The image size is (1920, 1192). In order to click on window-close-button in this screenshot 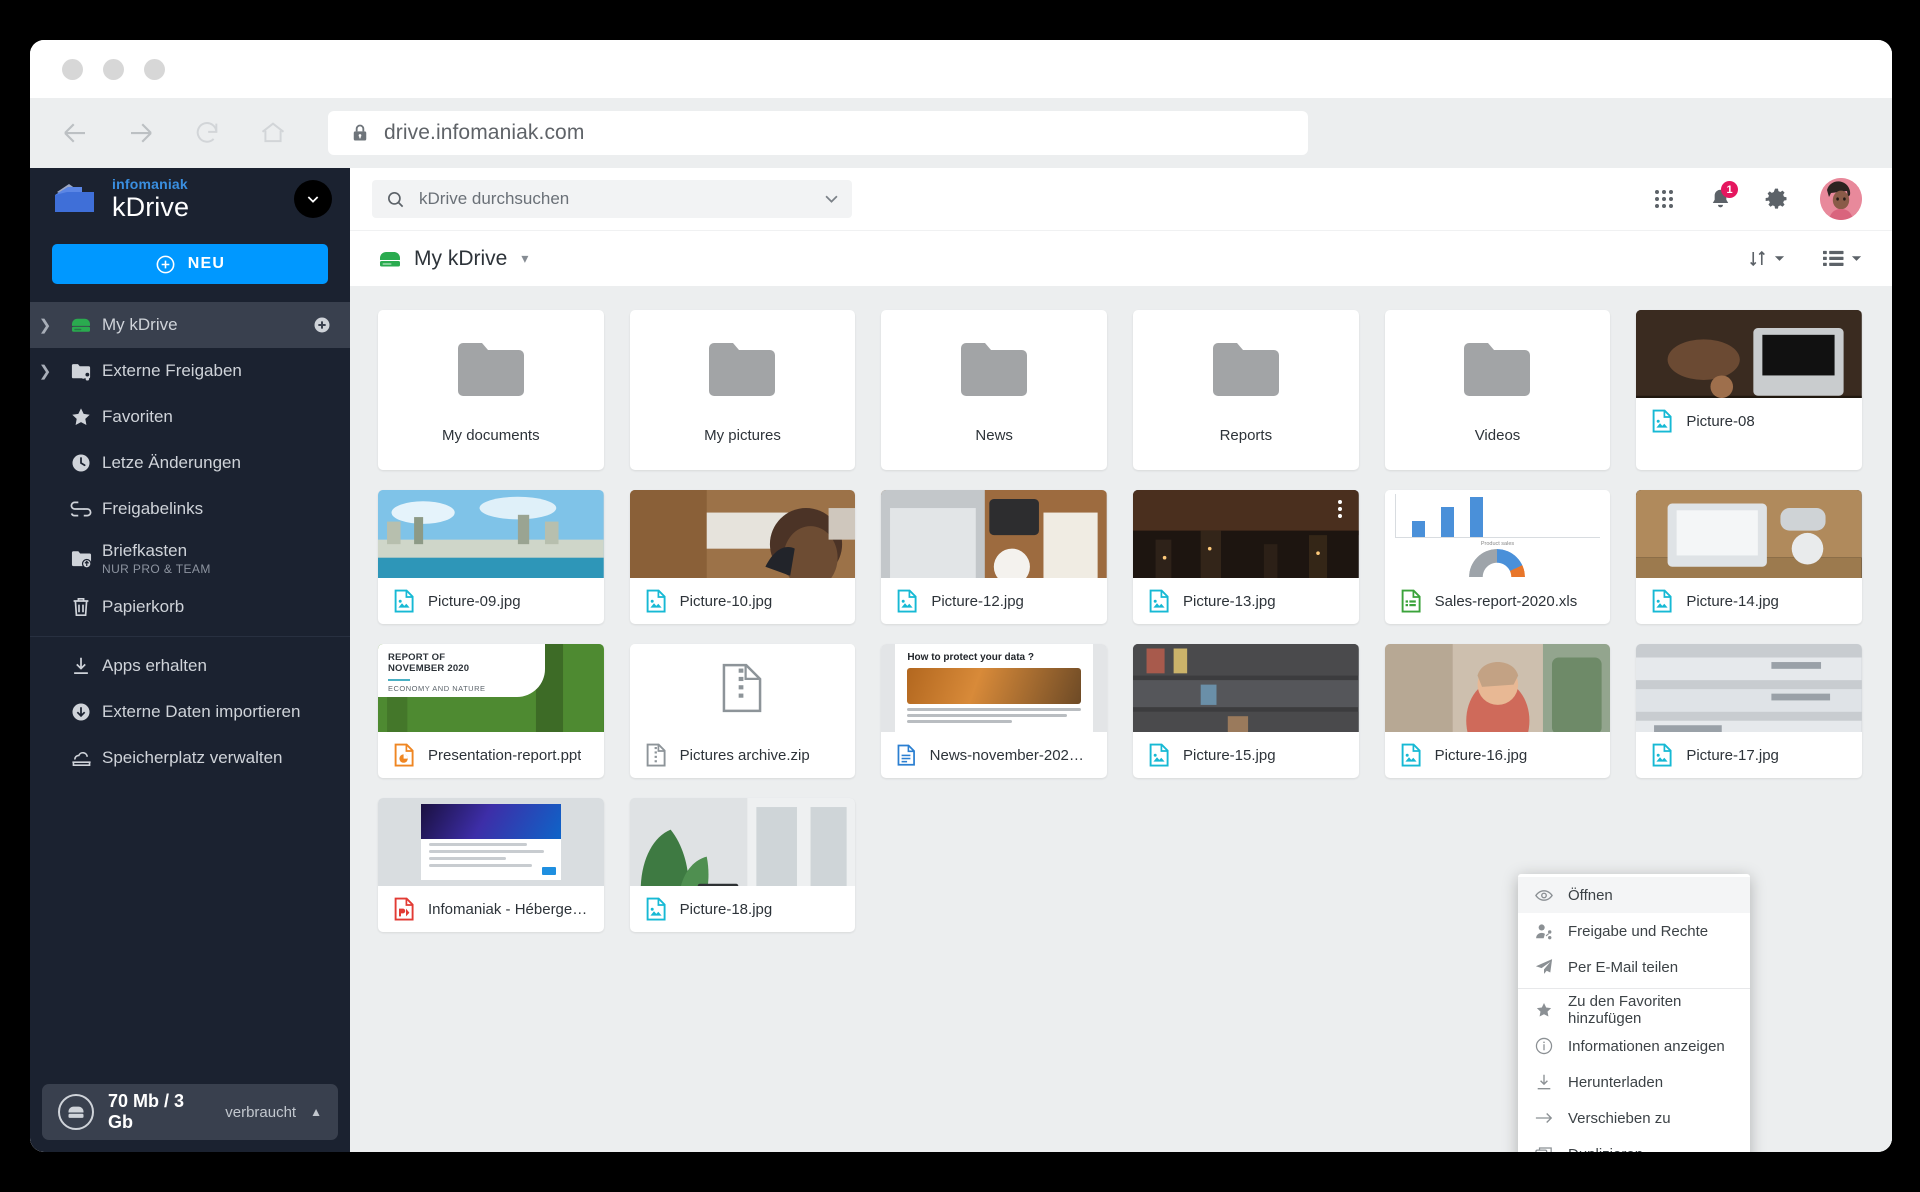, I will do `click(72, 69)`.